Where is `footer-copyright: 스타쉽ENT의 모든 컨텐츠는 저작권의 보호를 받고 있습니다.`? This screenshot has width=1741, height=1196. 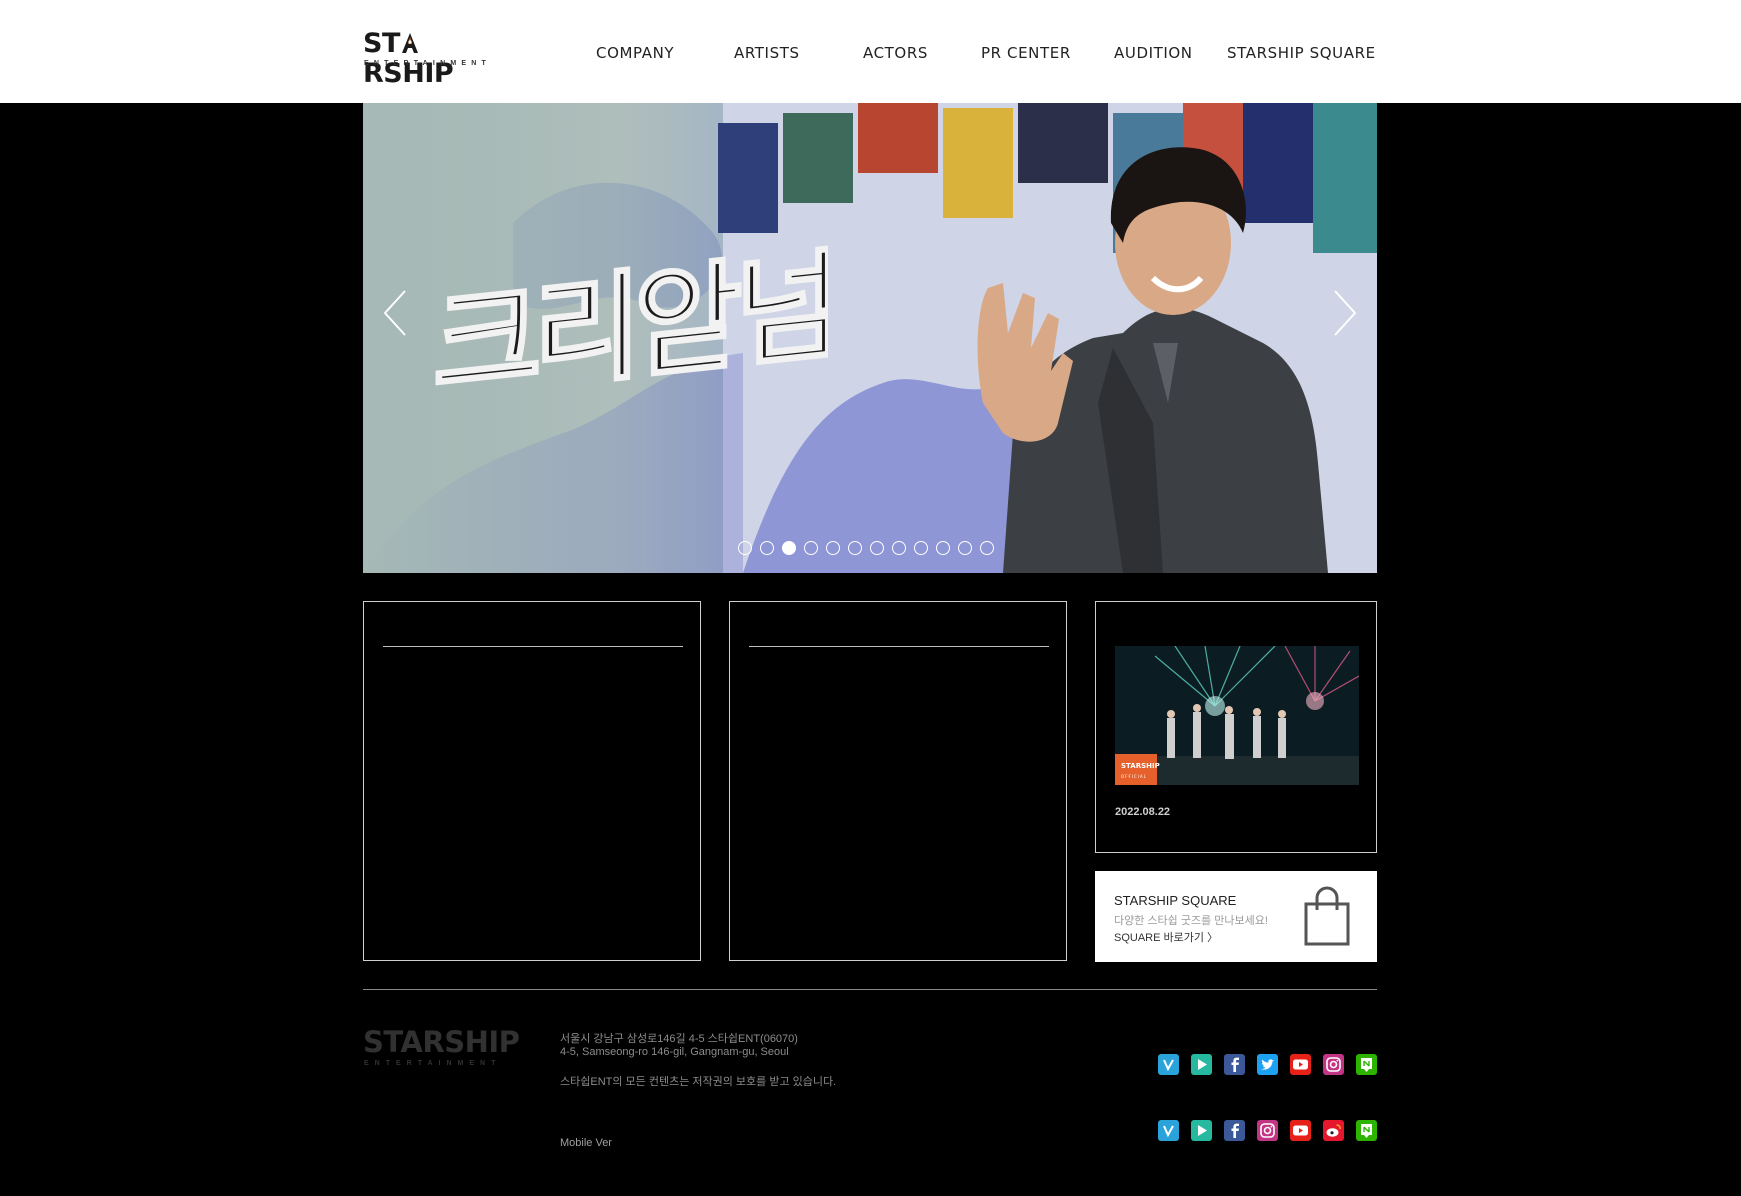
footer-copyright: 스타쉽ENT의 모든 컨텐츠는 저작권의 보호를 받고 있습니다. is located at coordinates (698, 1082).